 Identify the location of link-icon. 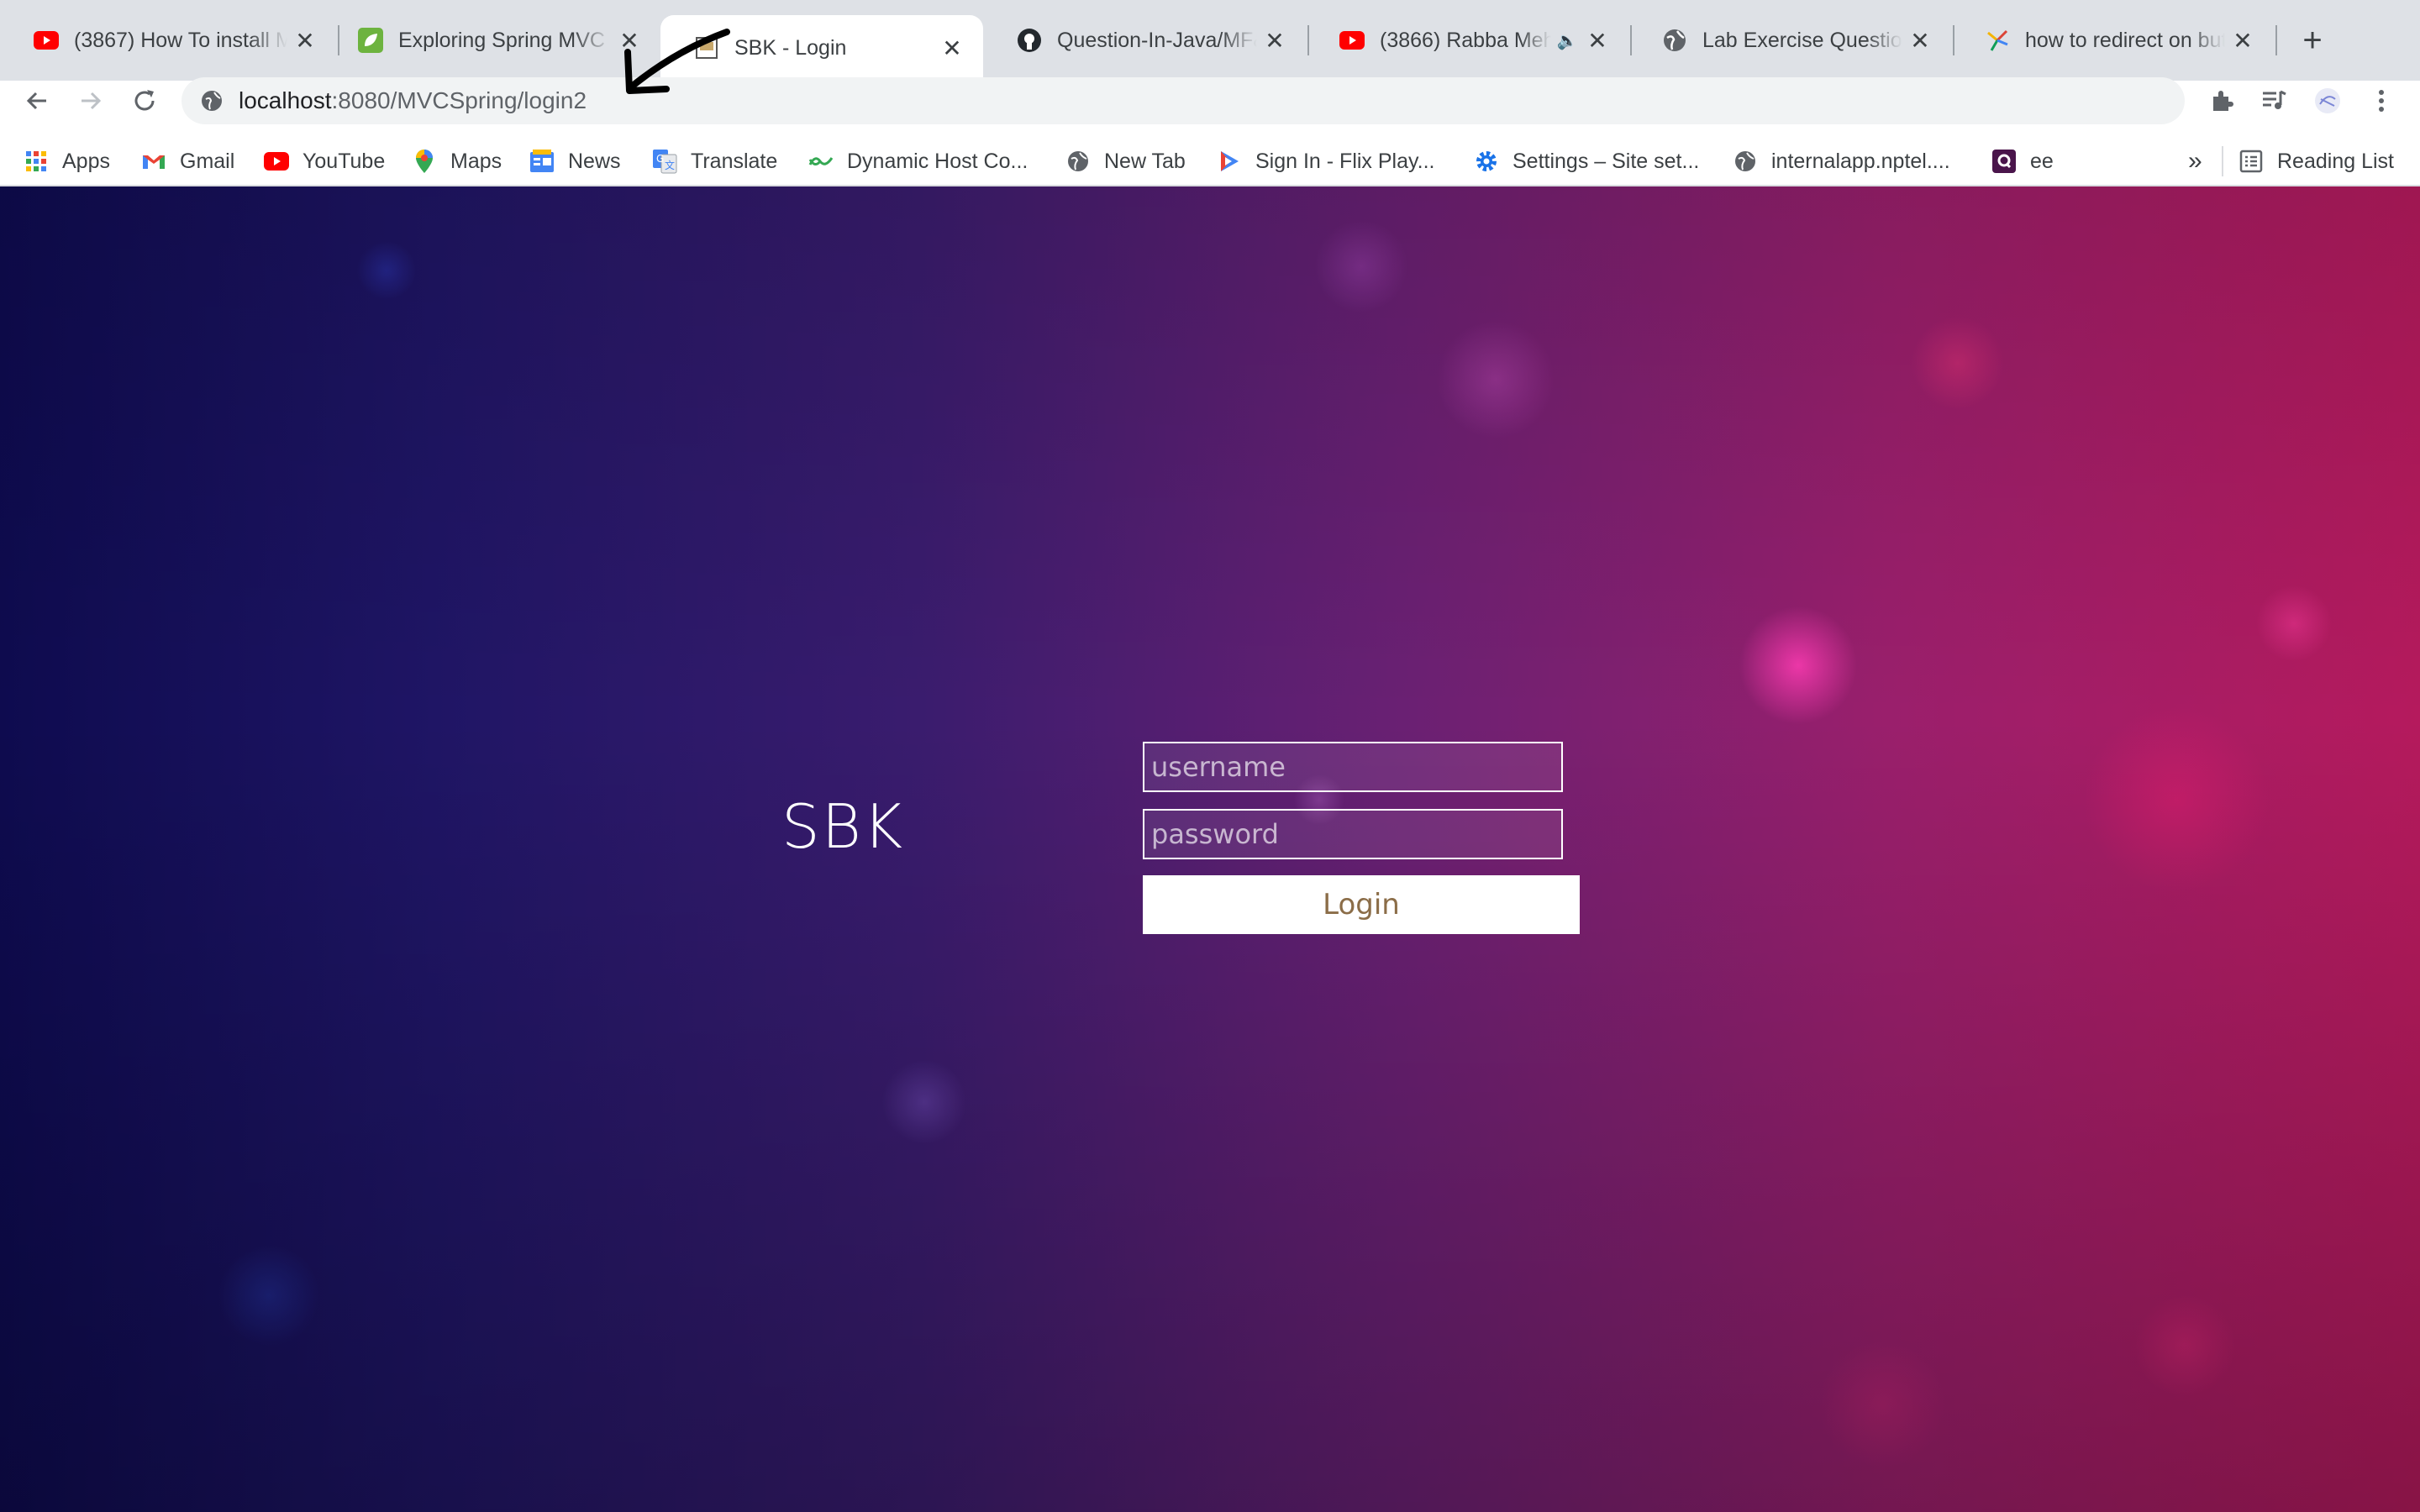
(821, 161).